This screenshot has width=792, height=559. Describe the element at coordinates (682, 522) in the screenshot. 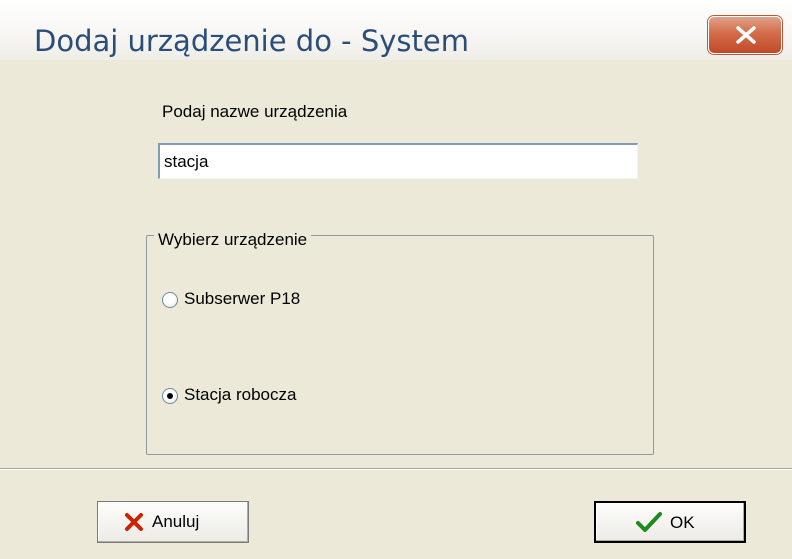

I see `ok-label: OK` at that location.